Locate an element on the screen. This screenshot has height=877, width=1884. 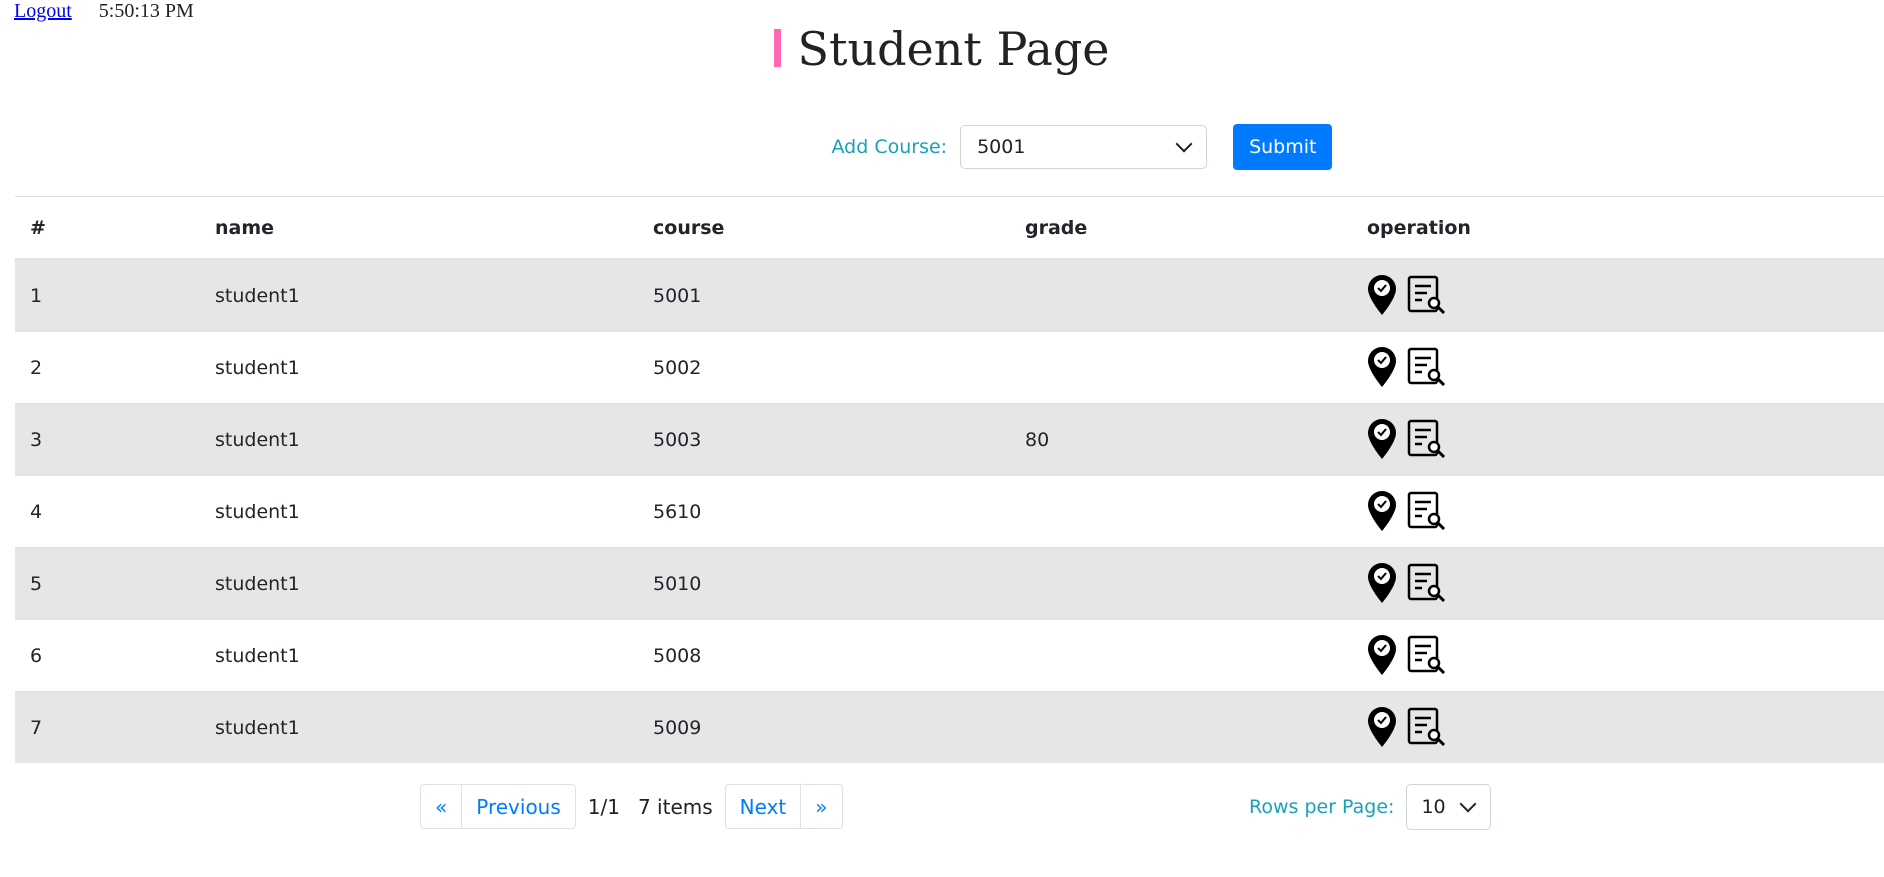
table-row: 6 student1 5008 is located at coordinates (949, 655).